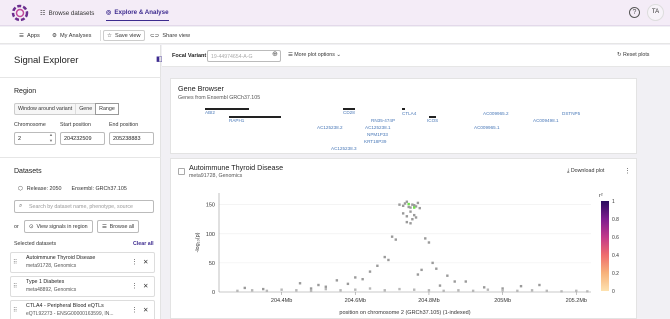 Image resolution: width=670 pixels, height=319 pixels. What do you see at coordinates (170, 35) in the screenshot?
I see `share-view-button: ⊂⊃ Share view` at bounding box center [170, 35].